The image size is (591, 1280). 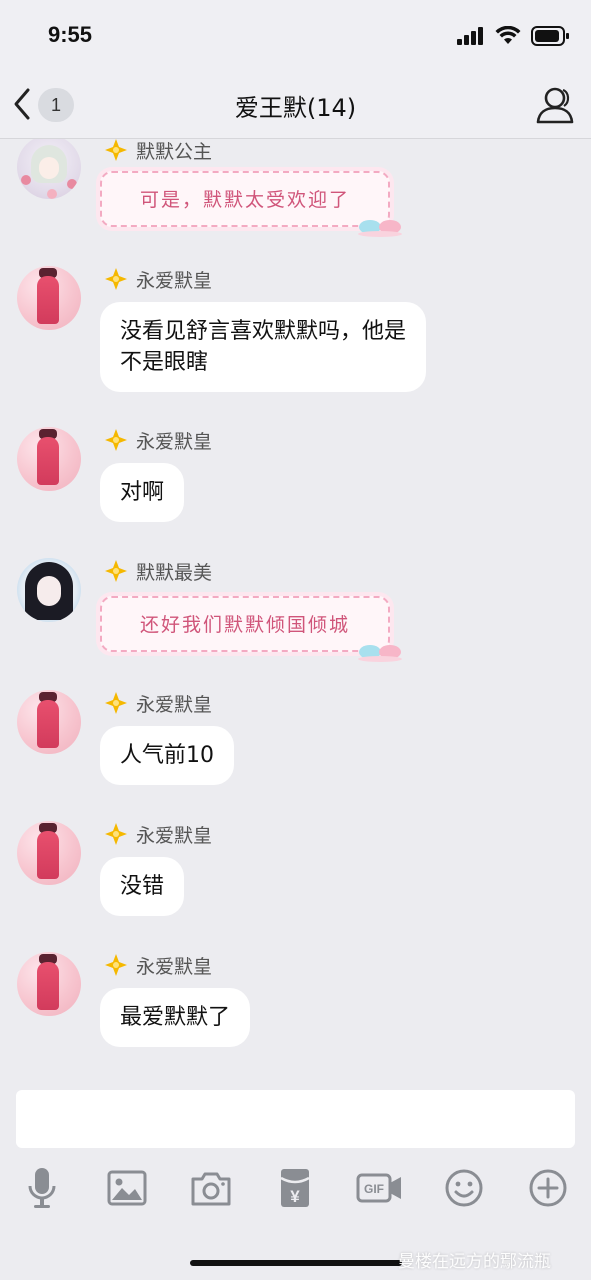 I want to click on camera-button, so click(x=211, y=1188).